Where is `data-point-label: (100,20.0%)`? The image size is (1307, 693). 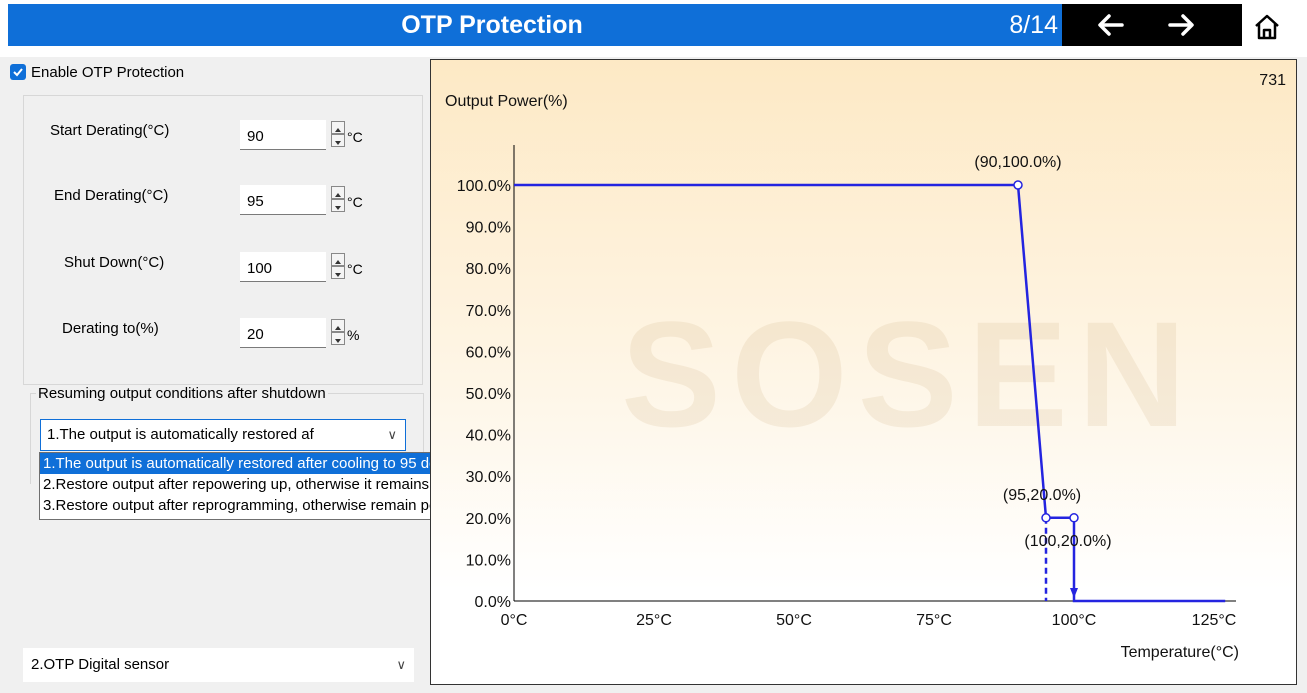
data-point-label: (100,20.0%) is located at coordinates (1067, 541).